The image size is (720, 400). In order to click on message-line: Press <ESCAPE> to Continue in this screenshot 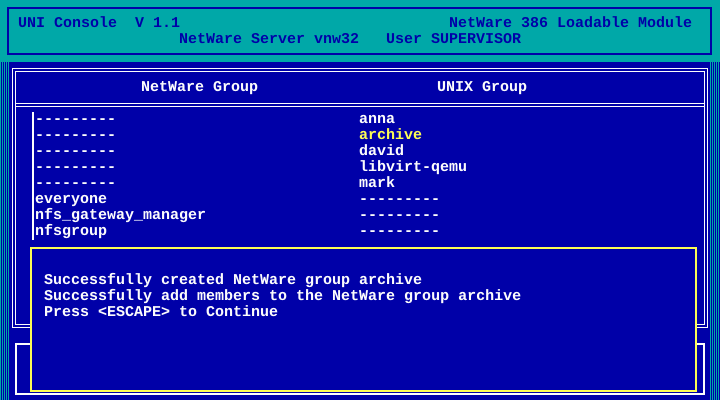, I will do `click(161, 312)`.